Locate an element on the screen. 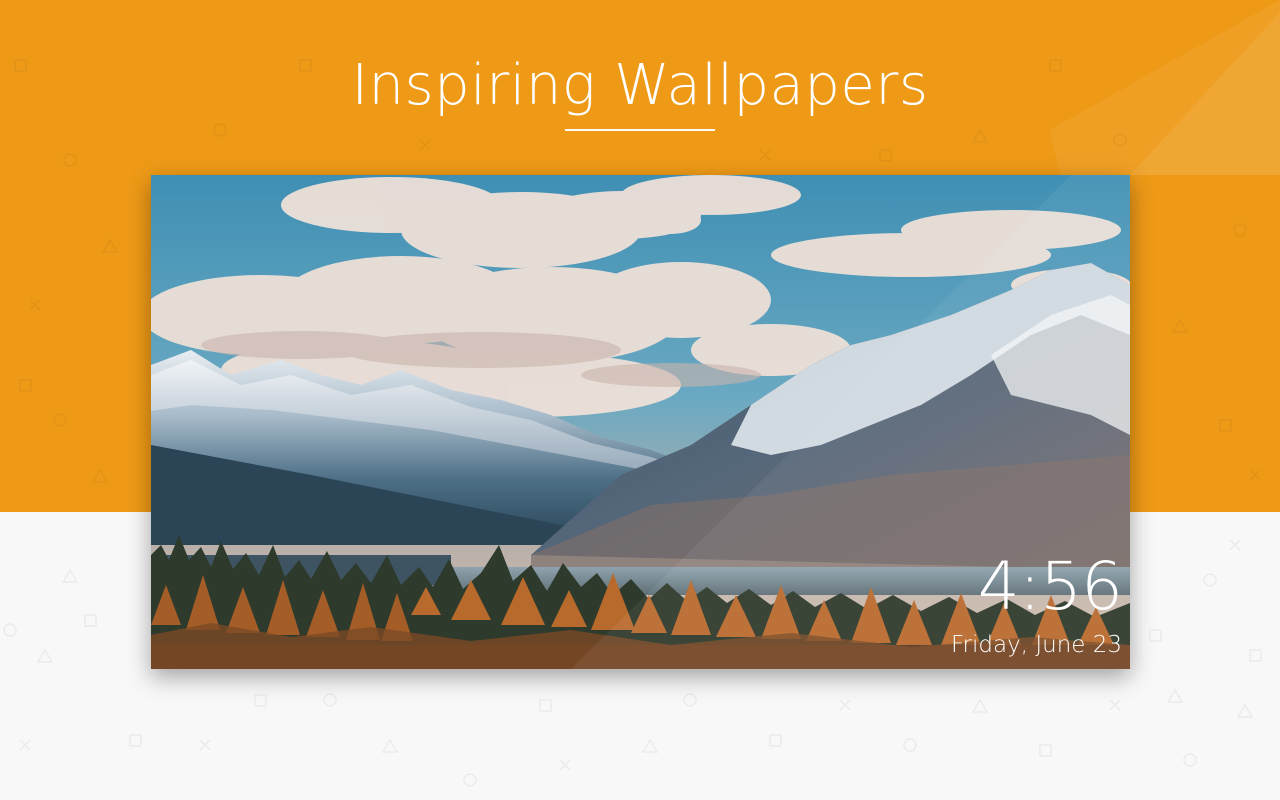 The width and height of the screenshot is (1280, 800). title-underline is located at coordinates (640, 130).